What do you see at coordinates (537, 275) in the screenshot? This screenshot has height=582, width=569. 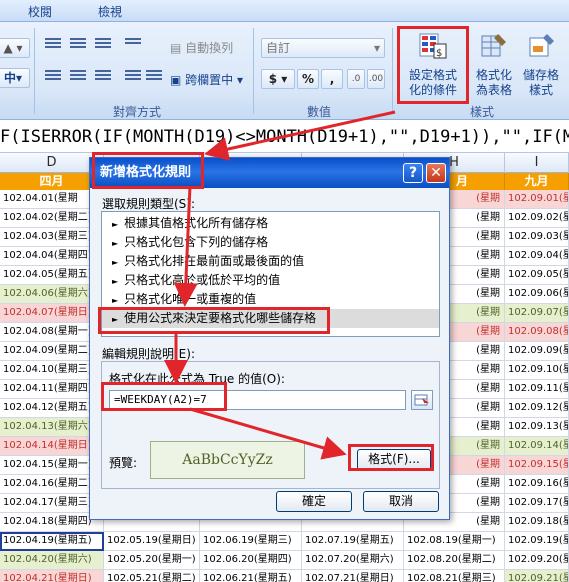 I see `sheet-cell: 102.09.05(星期` at bounding box center [537, 275].